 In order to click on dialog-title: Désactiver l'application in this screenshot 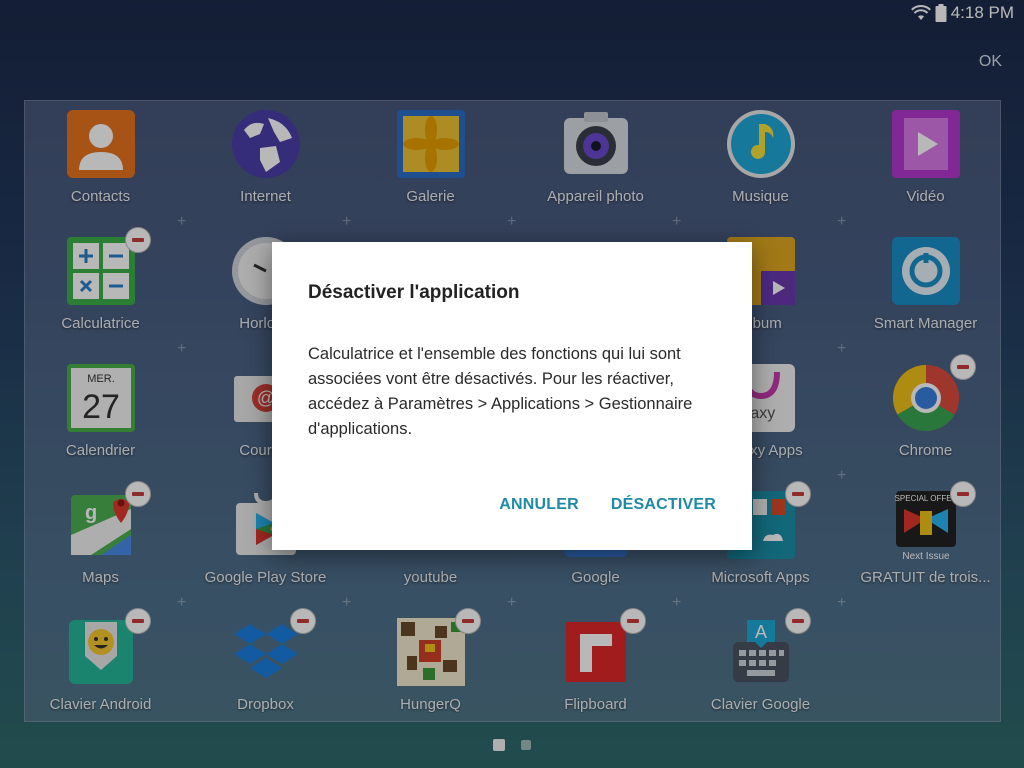, I will do `click(414, 292)`.